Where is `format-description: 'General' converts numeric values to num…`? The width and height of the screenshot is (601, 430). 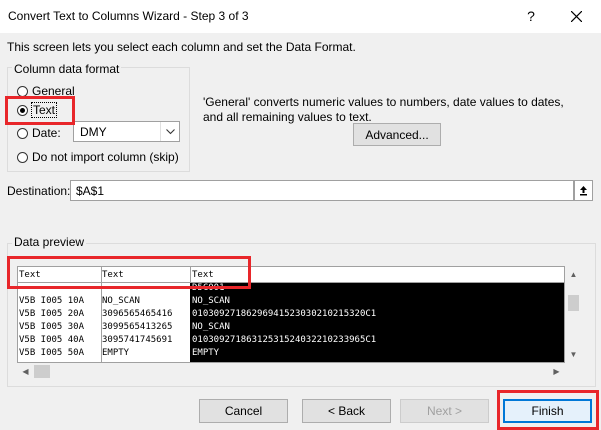
format-description: 'General' converts numeric values to num… is located at coordinates (383, 109).